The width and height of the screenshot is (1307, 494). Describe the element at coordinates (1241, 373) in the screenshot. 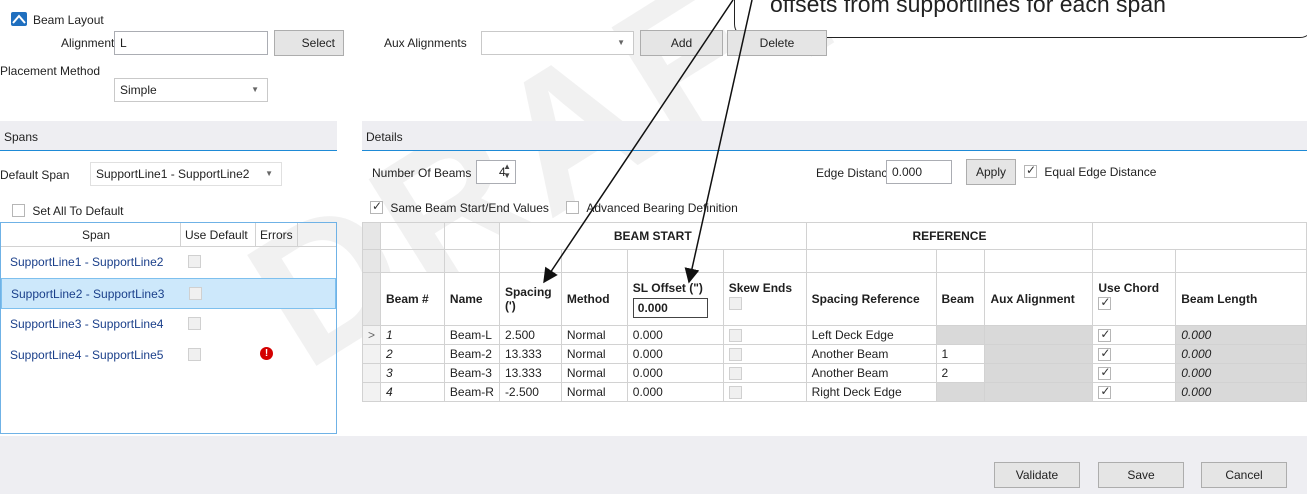

I see `cell-beam-length: 0.000` at that location.